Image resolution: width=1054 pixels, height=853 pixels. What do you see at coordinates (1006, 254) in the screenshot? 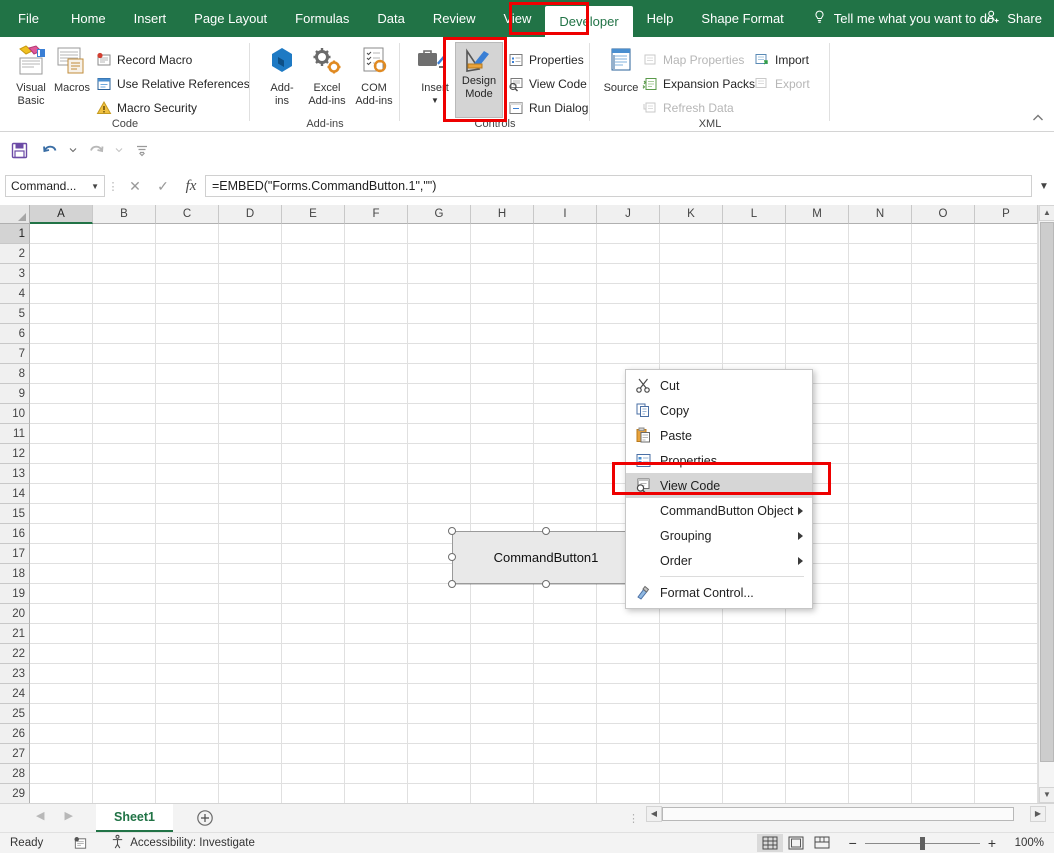
I see `cell-P2` at bounding box center [1006, 254].